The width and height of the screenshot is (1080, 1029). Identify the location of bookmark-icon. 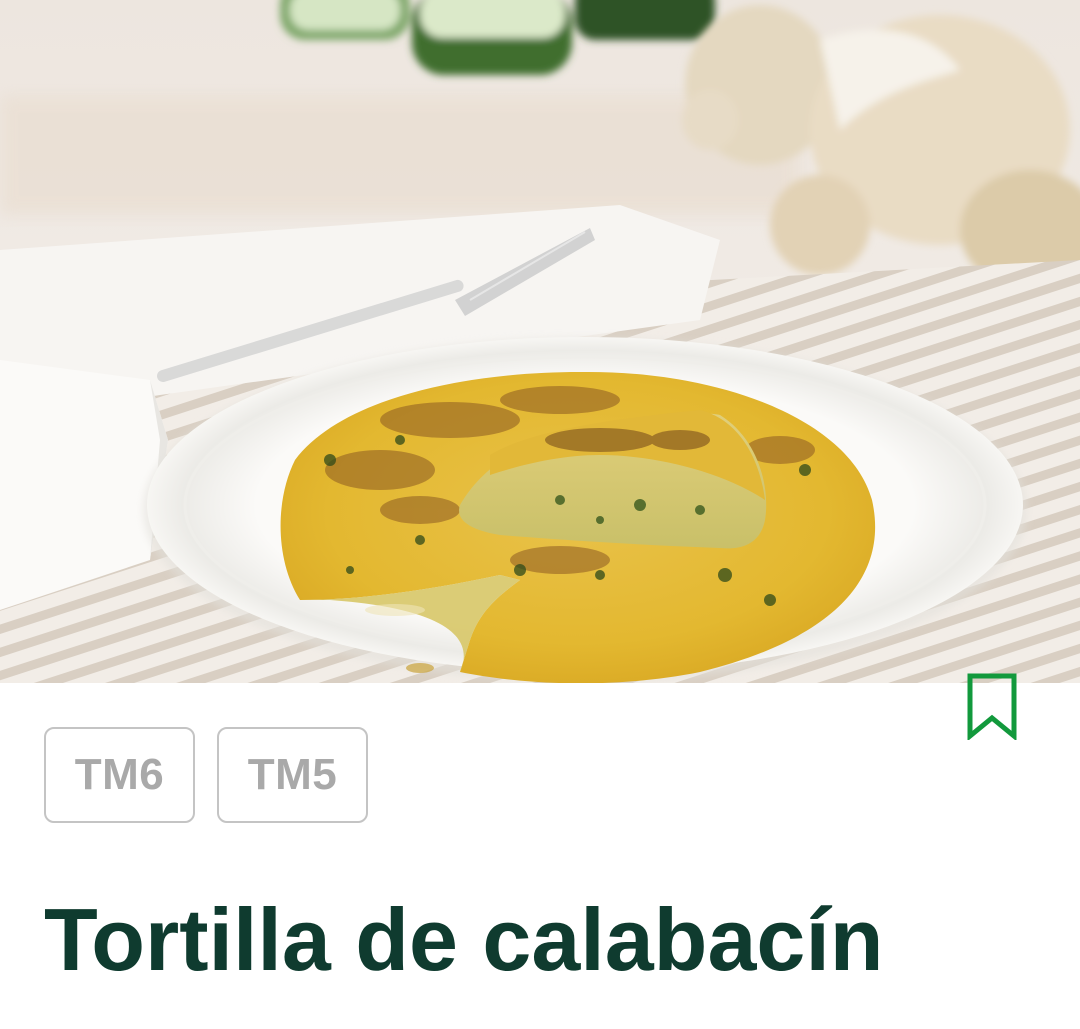
(992, 706).